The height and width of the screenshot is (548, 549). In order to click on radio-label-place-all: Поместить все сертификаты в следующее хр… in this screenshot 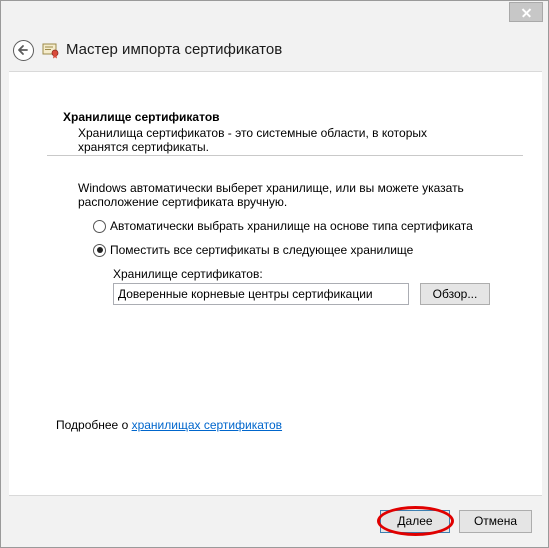, I will do `click(262, 250)`.